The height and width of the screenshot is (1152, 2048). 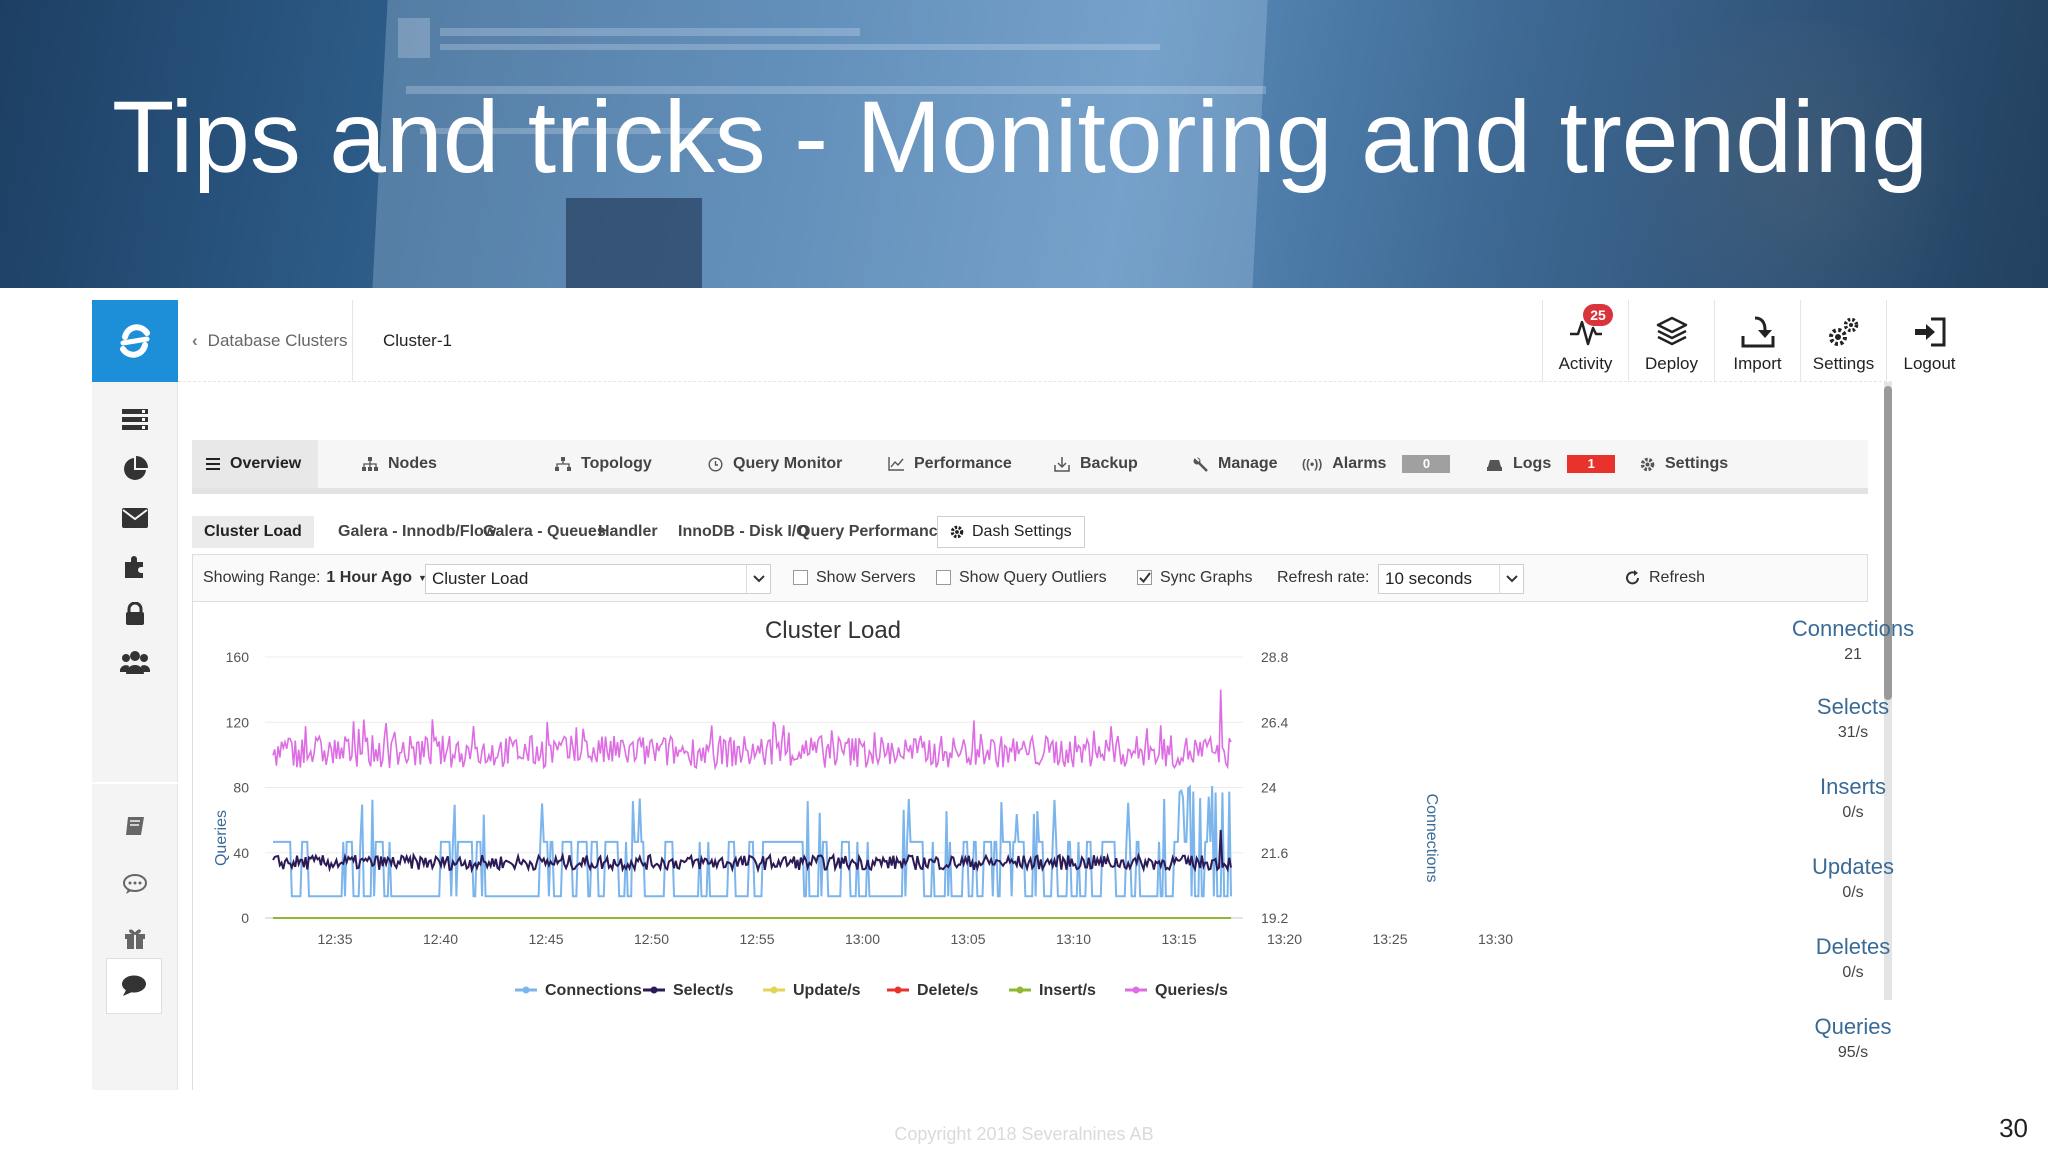 I want to click on tab-label: Alarms, so click(x=1359, y=463).